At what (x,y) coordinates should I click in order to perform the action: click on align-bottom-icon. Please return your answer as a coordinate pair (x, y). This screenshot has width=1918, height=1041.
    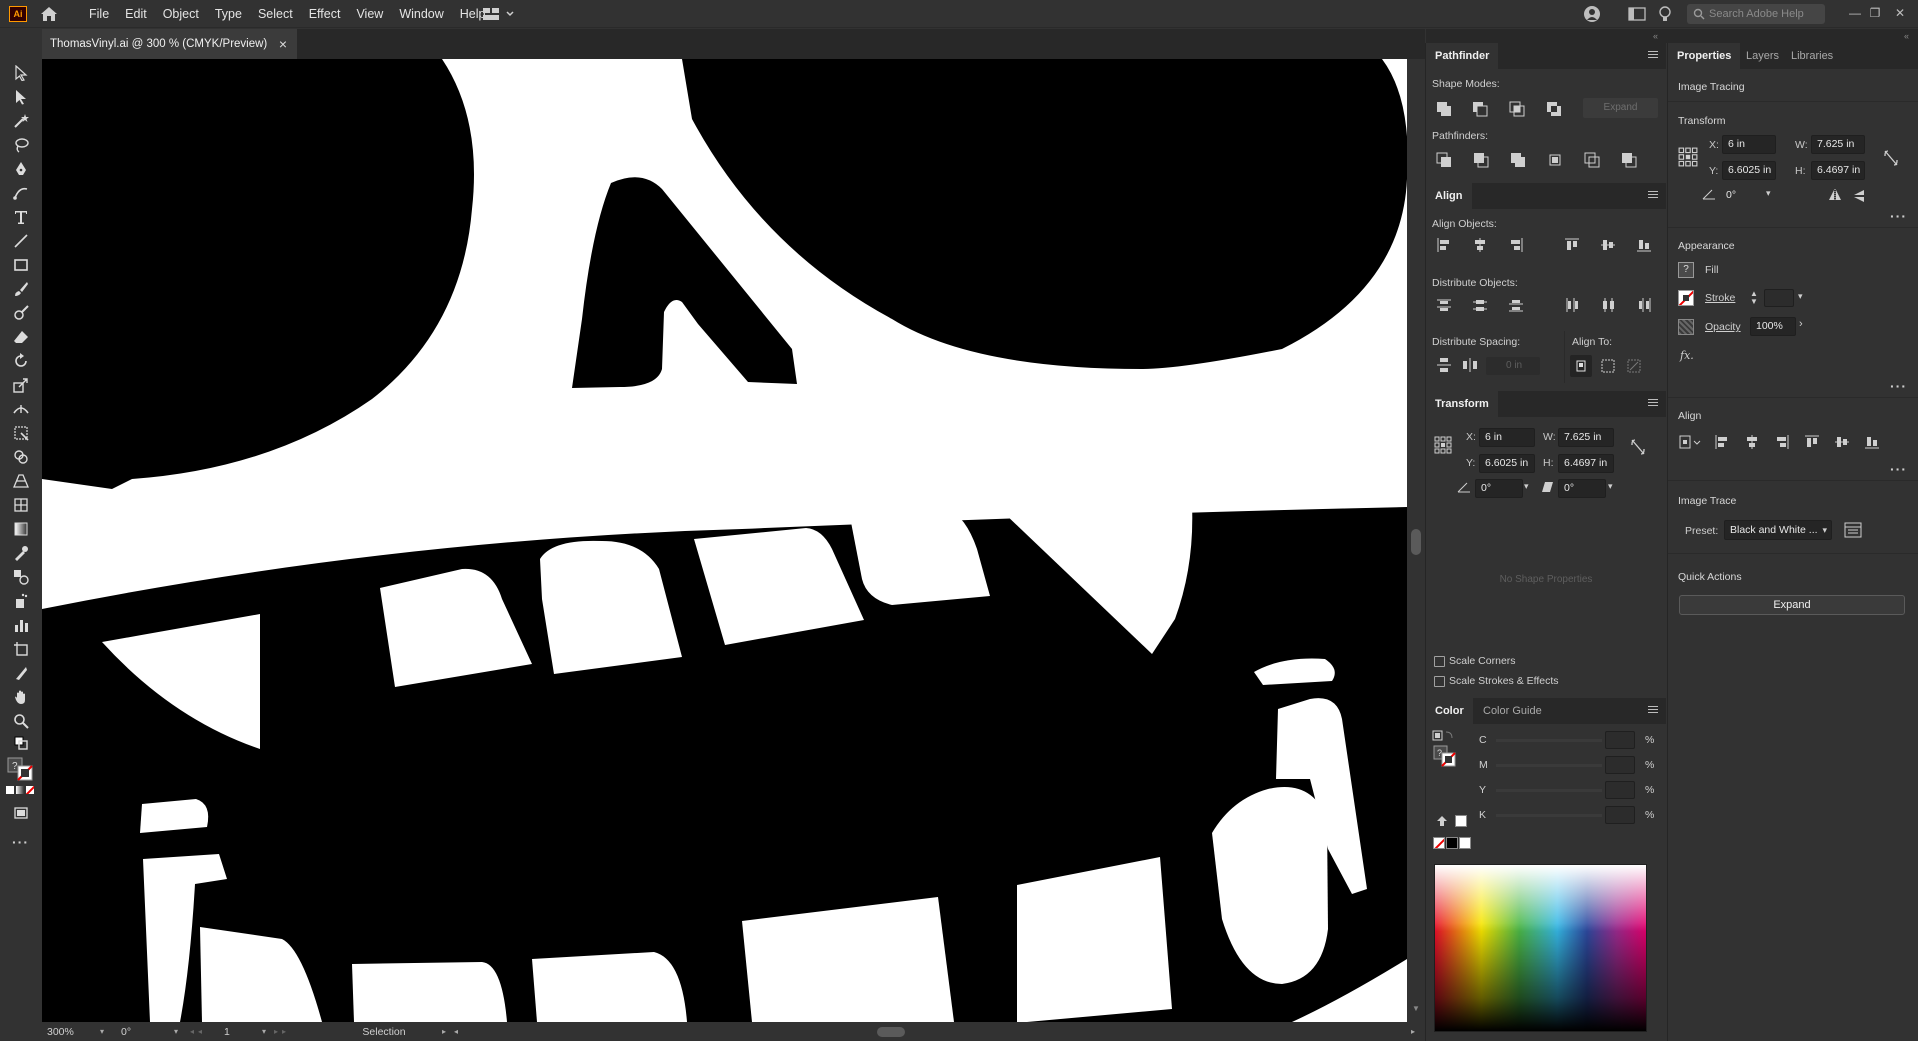
    Looking at the image, I should click on (1644, 245).